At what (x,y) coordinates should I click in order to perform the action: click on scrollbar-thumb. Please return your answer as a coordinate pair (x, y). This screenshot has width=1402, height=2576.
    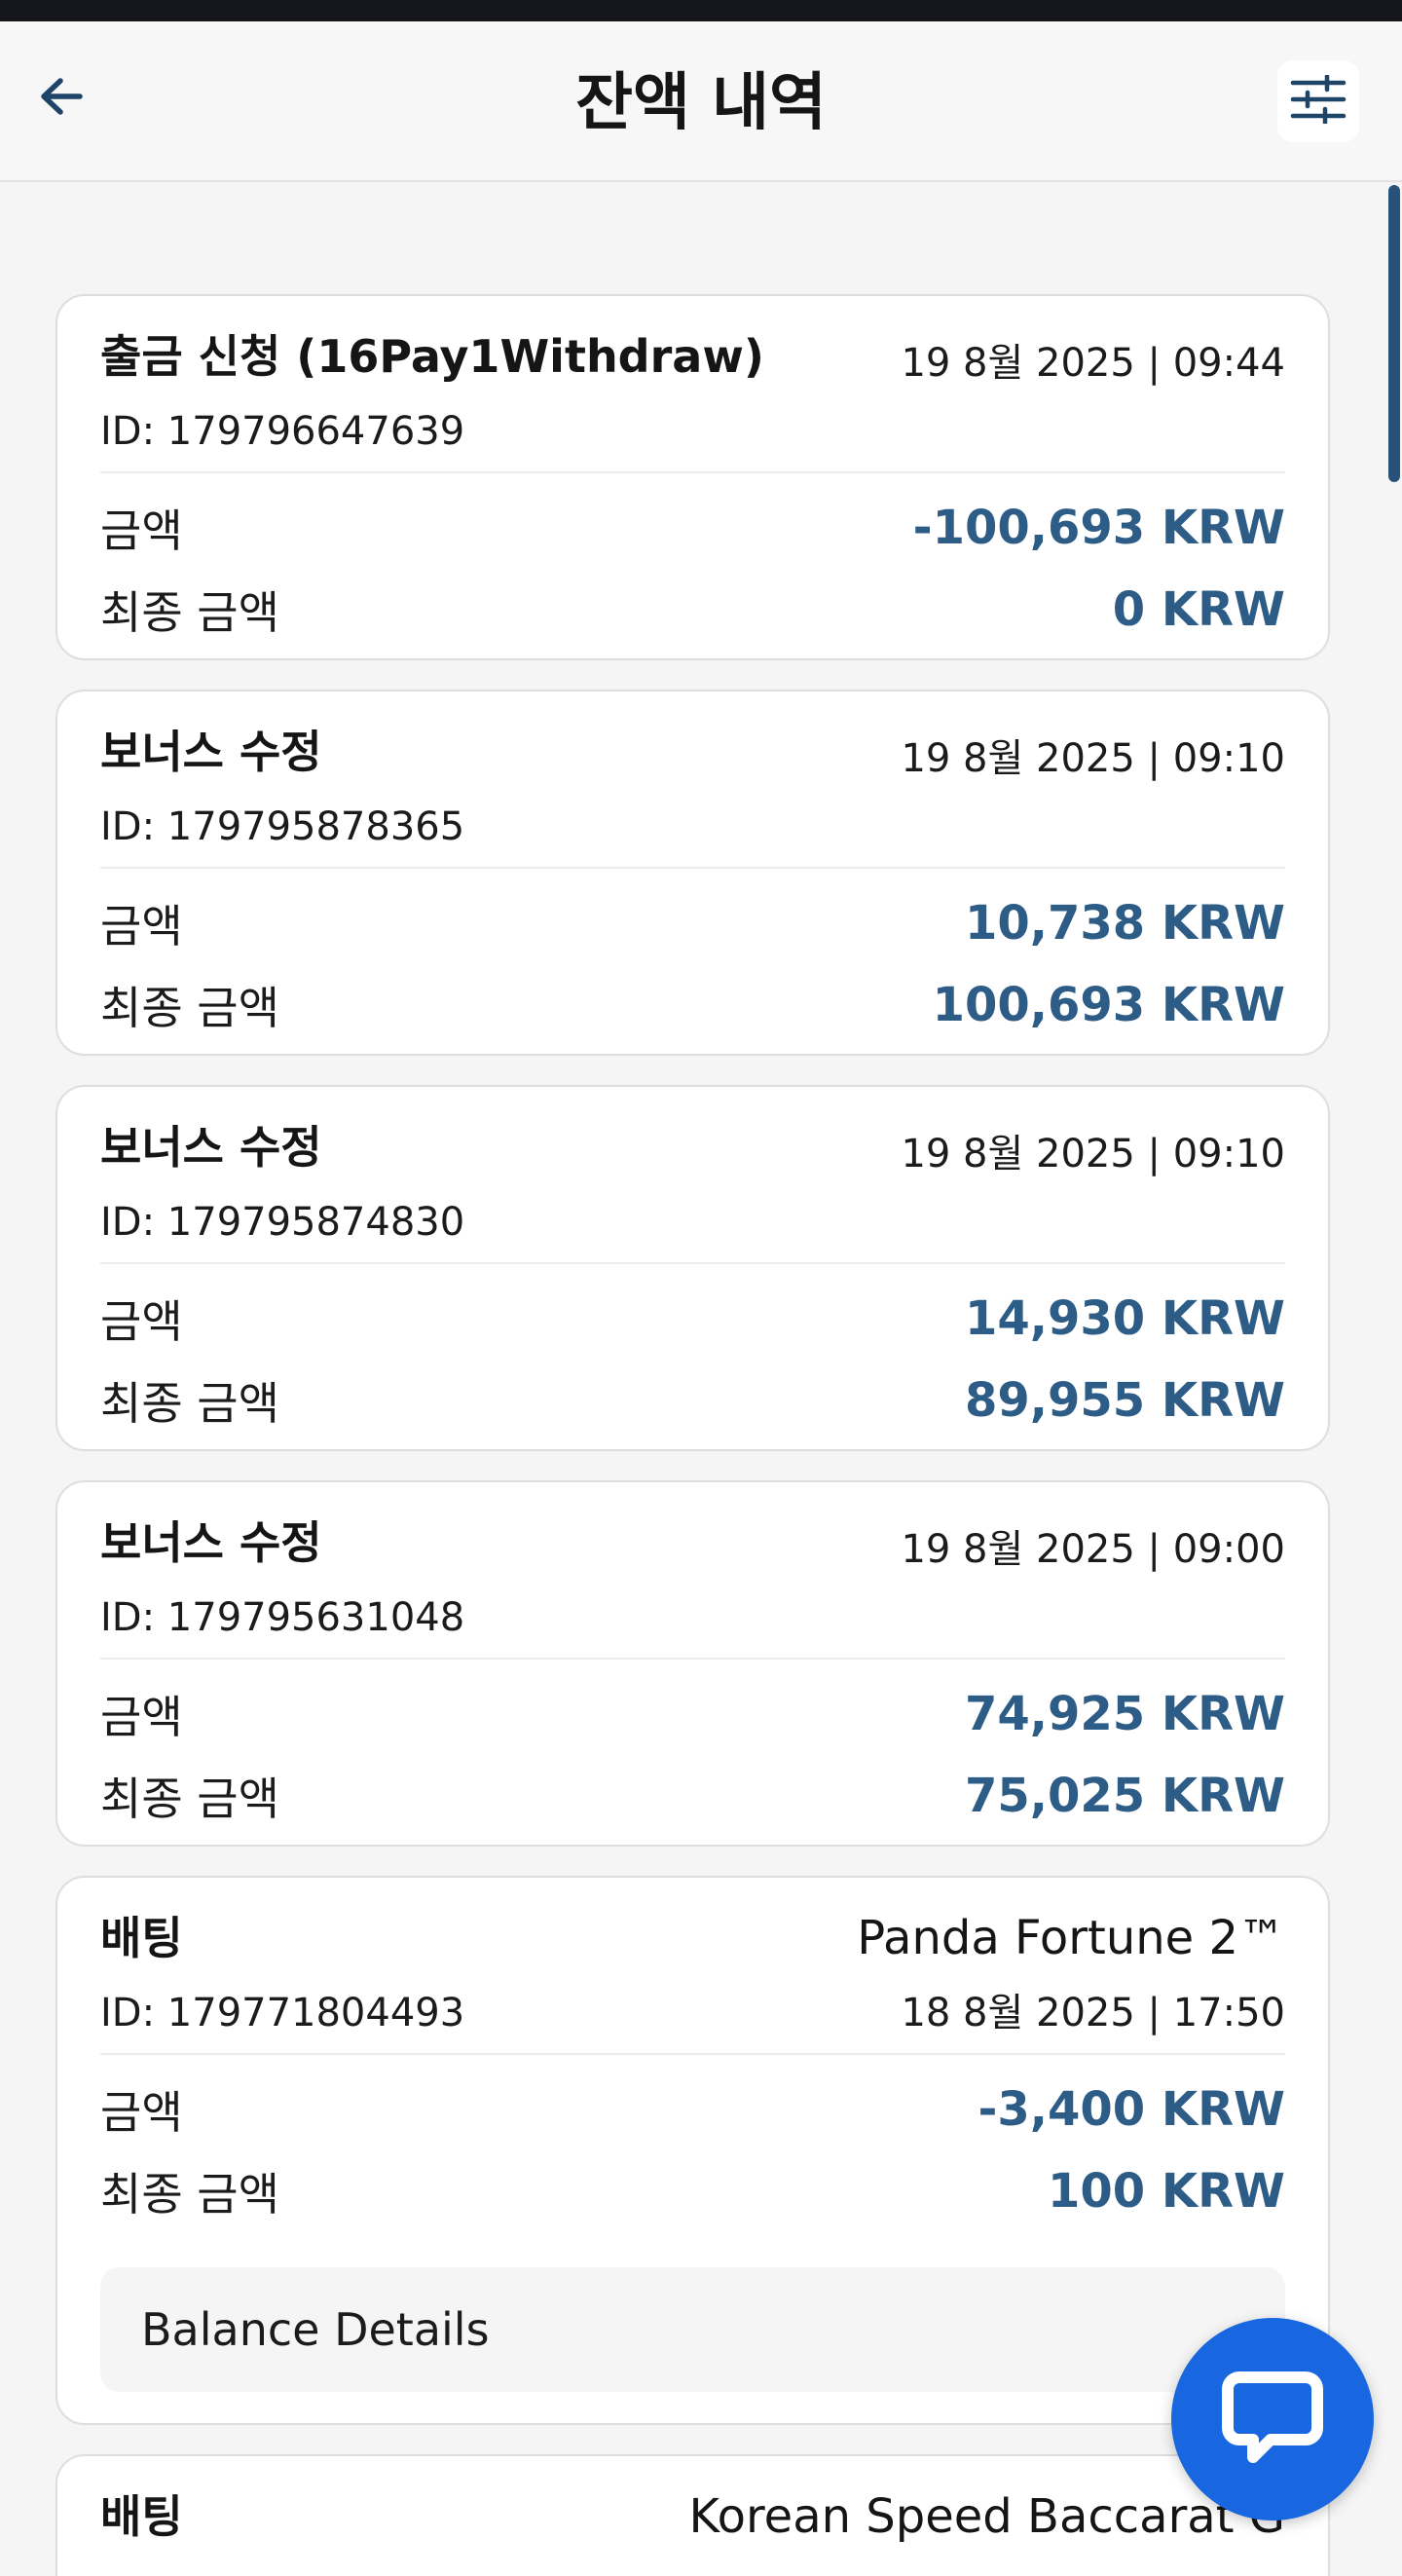
    Looking at the image, I should click on (1394, 333).